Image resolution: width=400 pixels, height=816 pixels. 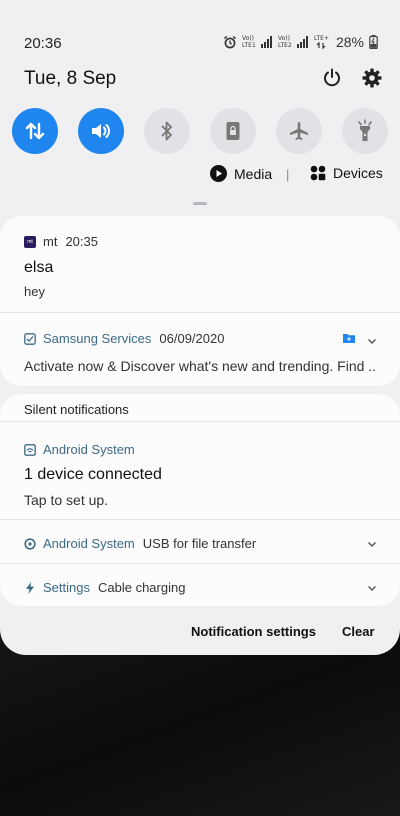 I want to click on charging-bolt-icon, so click(x=30, y=587).